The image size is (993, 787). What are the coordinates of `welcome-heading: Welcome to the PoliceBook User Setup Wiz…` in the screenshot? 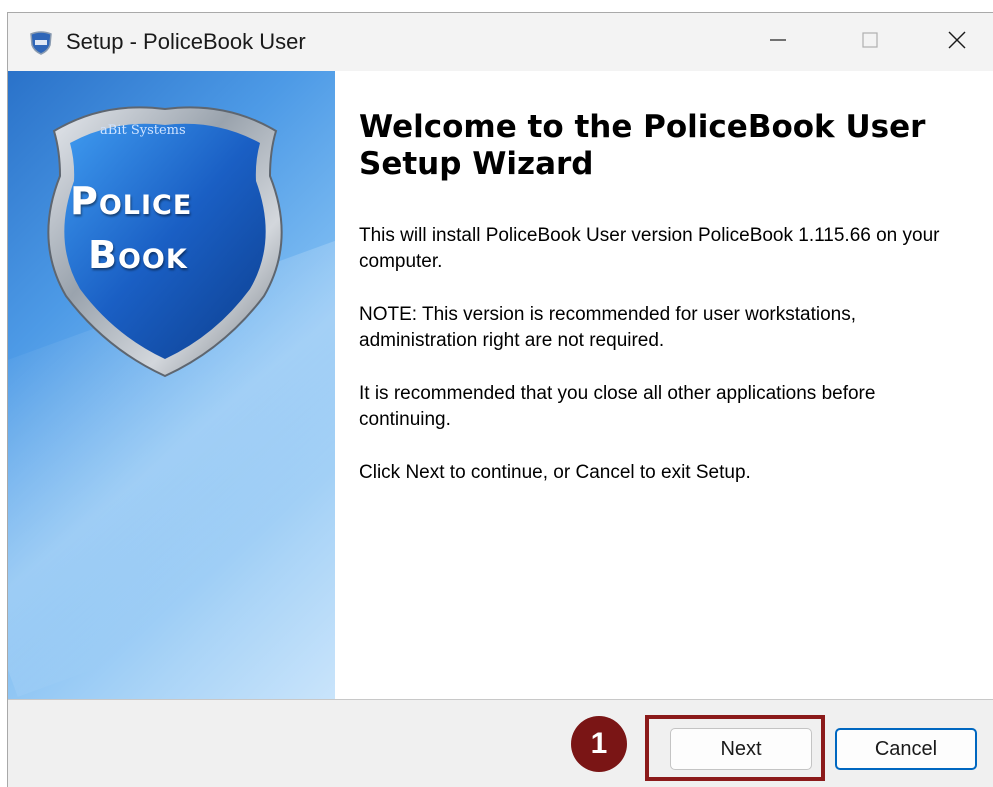 It's located at (642, 145).